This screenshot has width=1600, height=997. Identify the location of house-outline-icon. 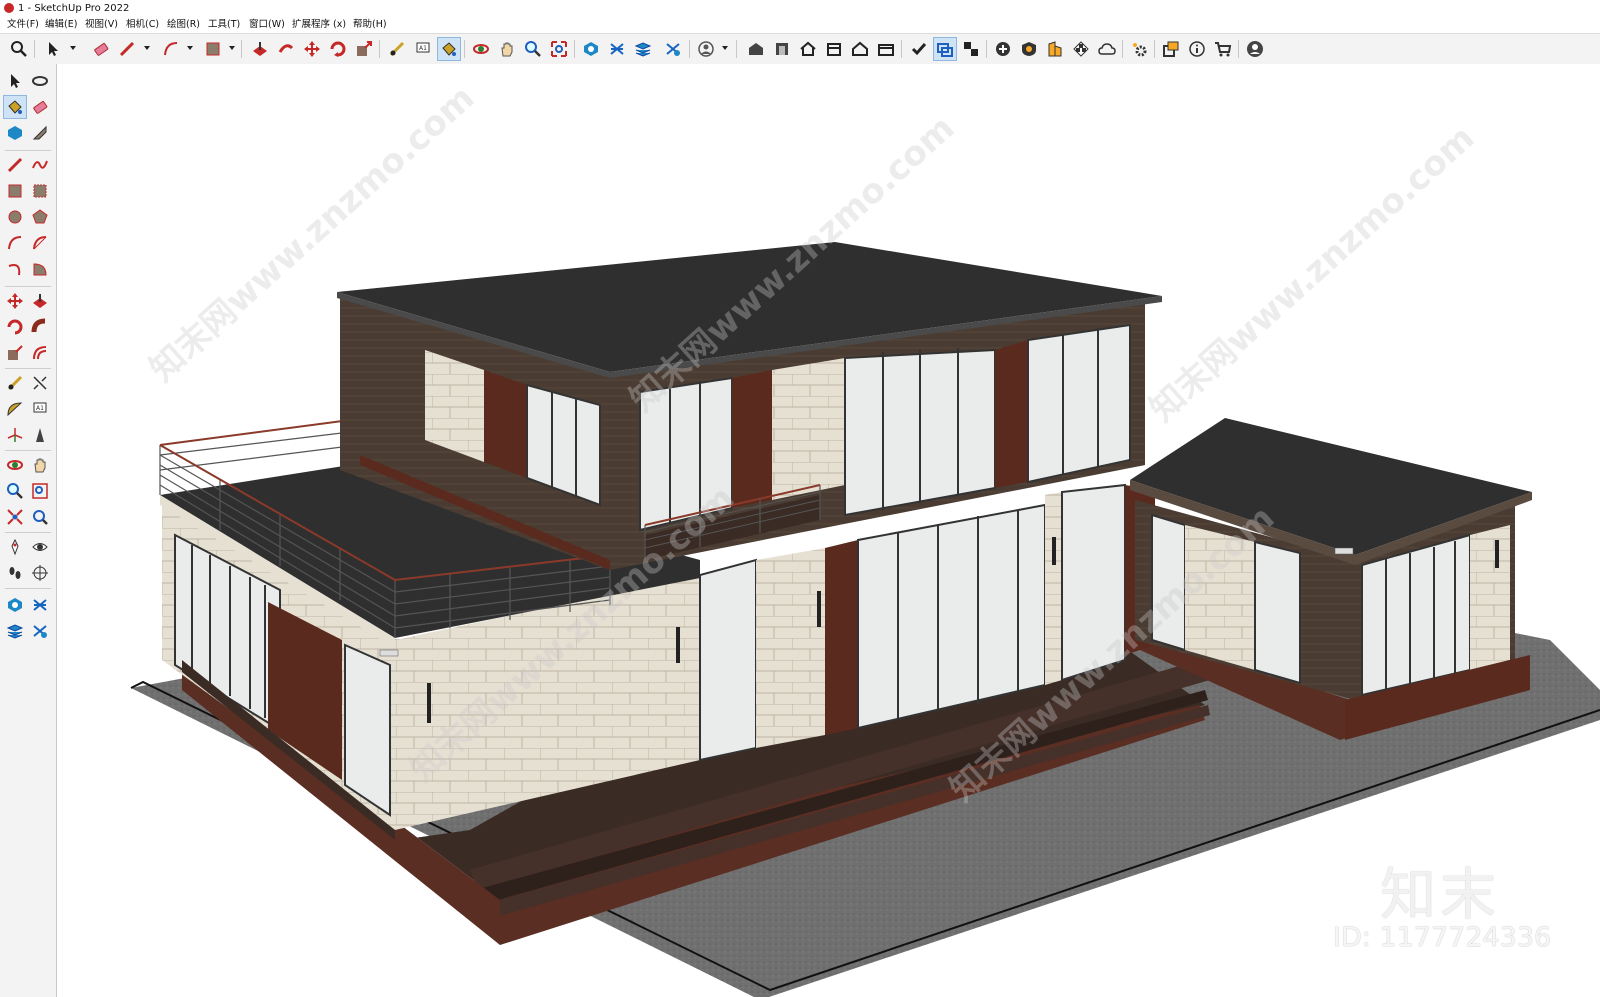
(860, 49).